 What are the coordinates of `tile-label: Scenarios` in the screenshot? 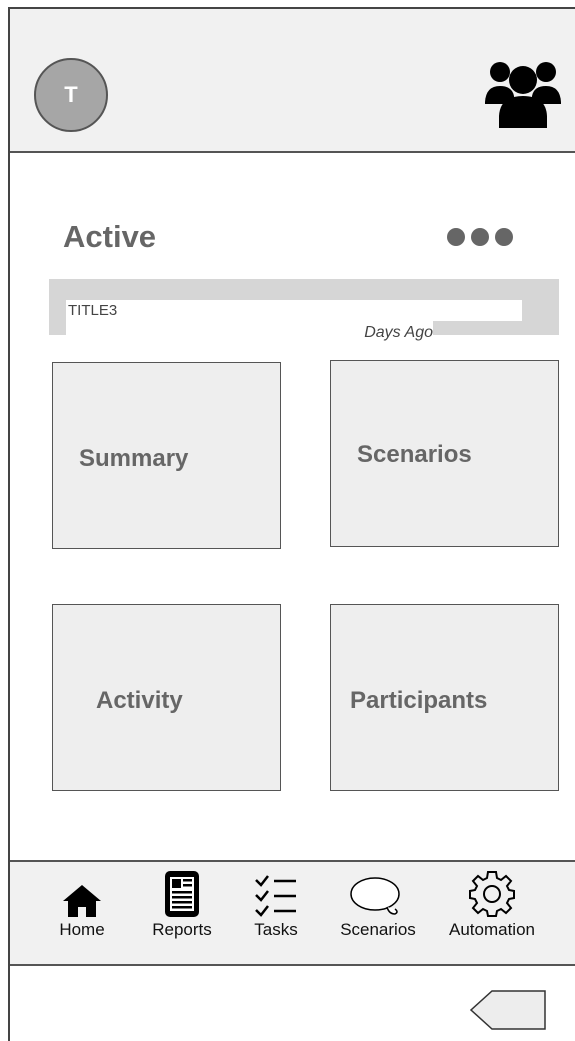 It's located at (414, 454).